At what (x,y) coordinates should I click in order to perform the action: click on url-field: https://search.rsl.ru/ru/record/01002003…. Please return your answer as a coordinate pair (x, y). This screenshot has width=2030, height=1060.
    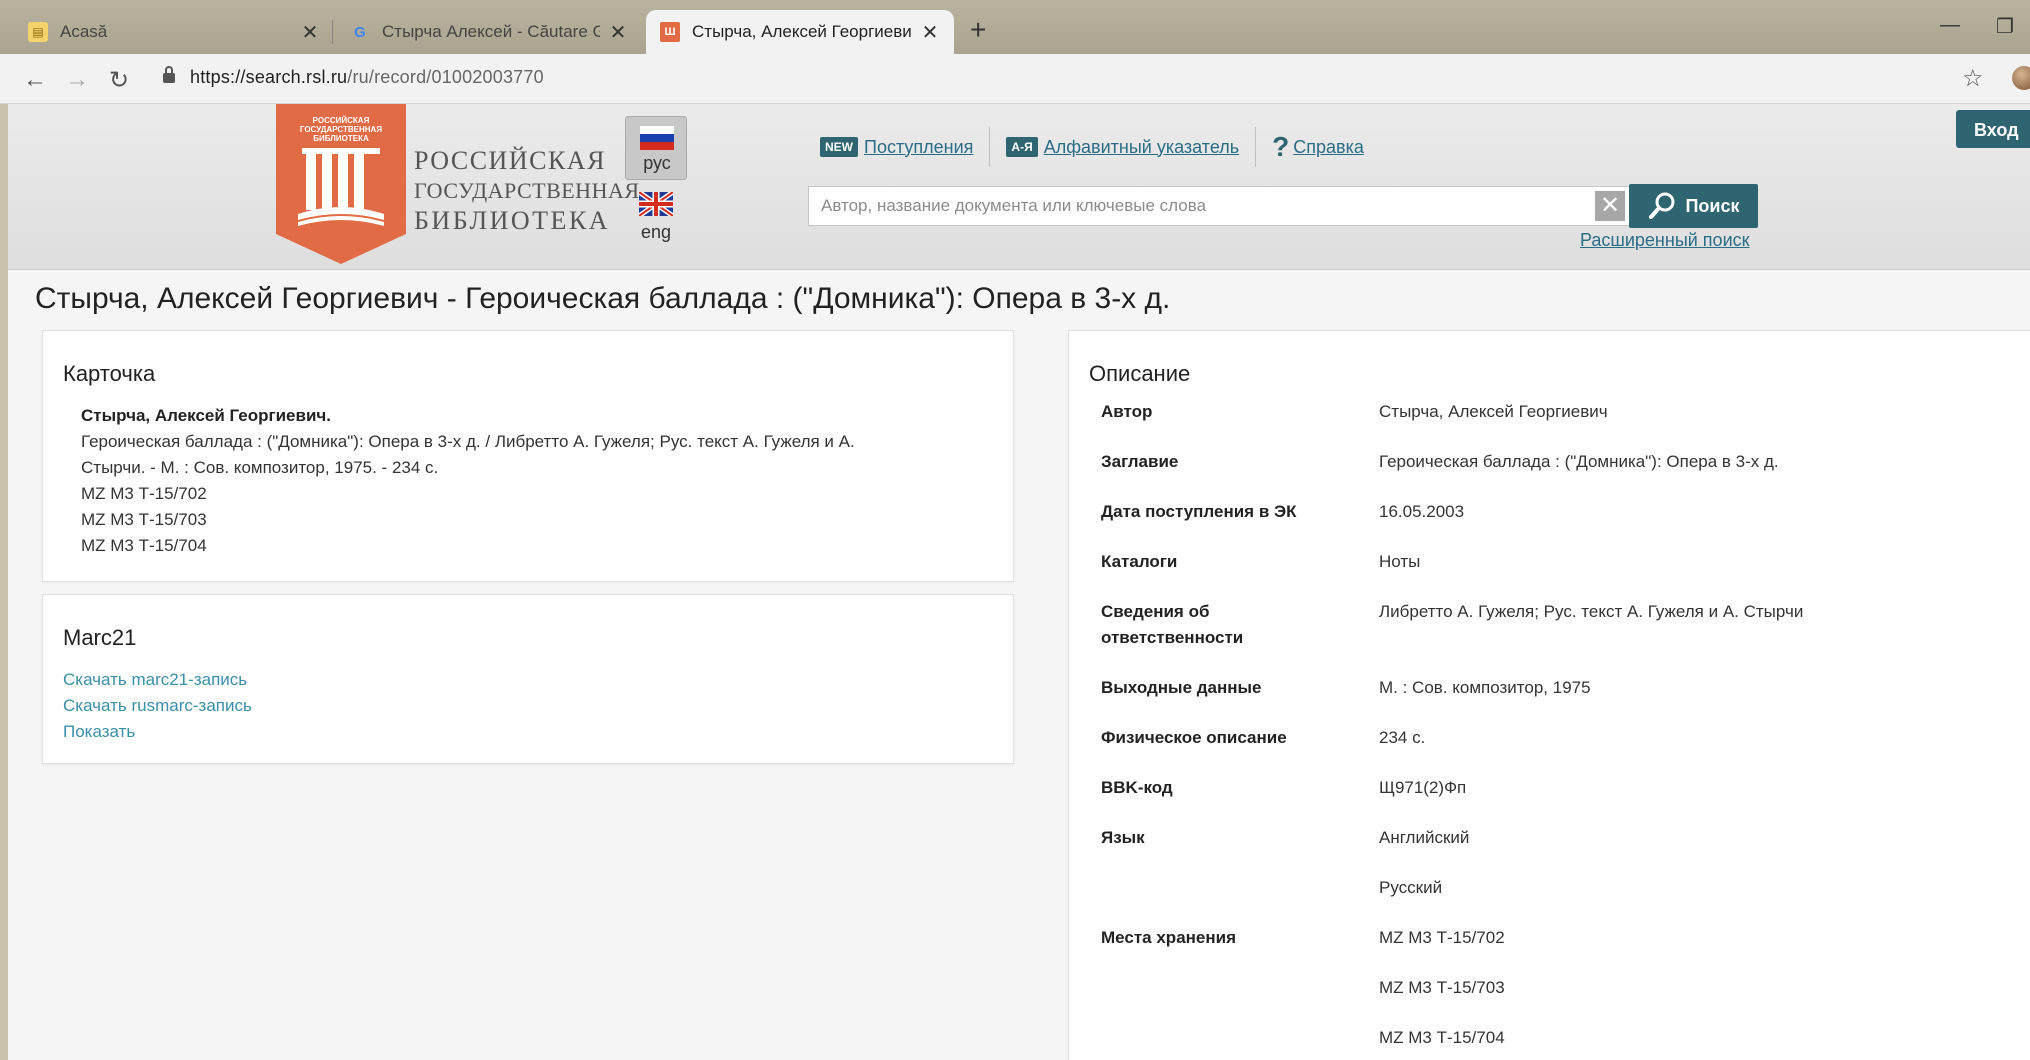
    Looking at the image, I should click on (367, 77).